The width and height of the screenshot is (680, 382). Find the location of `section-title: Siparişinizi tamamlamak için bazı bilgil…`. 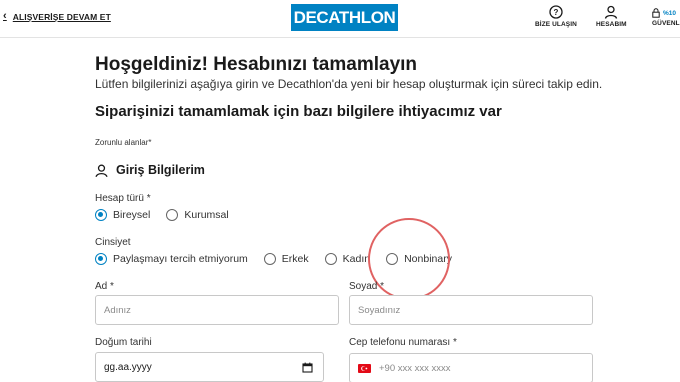

section-title: Siparişinizi tamamlamak için bazı bilgil… is located at coordinates (298, 111).